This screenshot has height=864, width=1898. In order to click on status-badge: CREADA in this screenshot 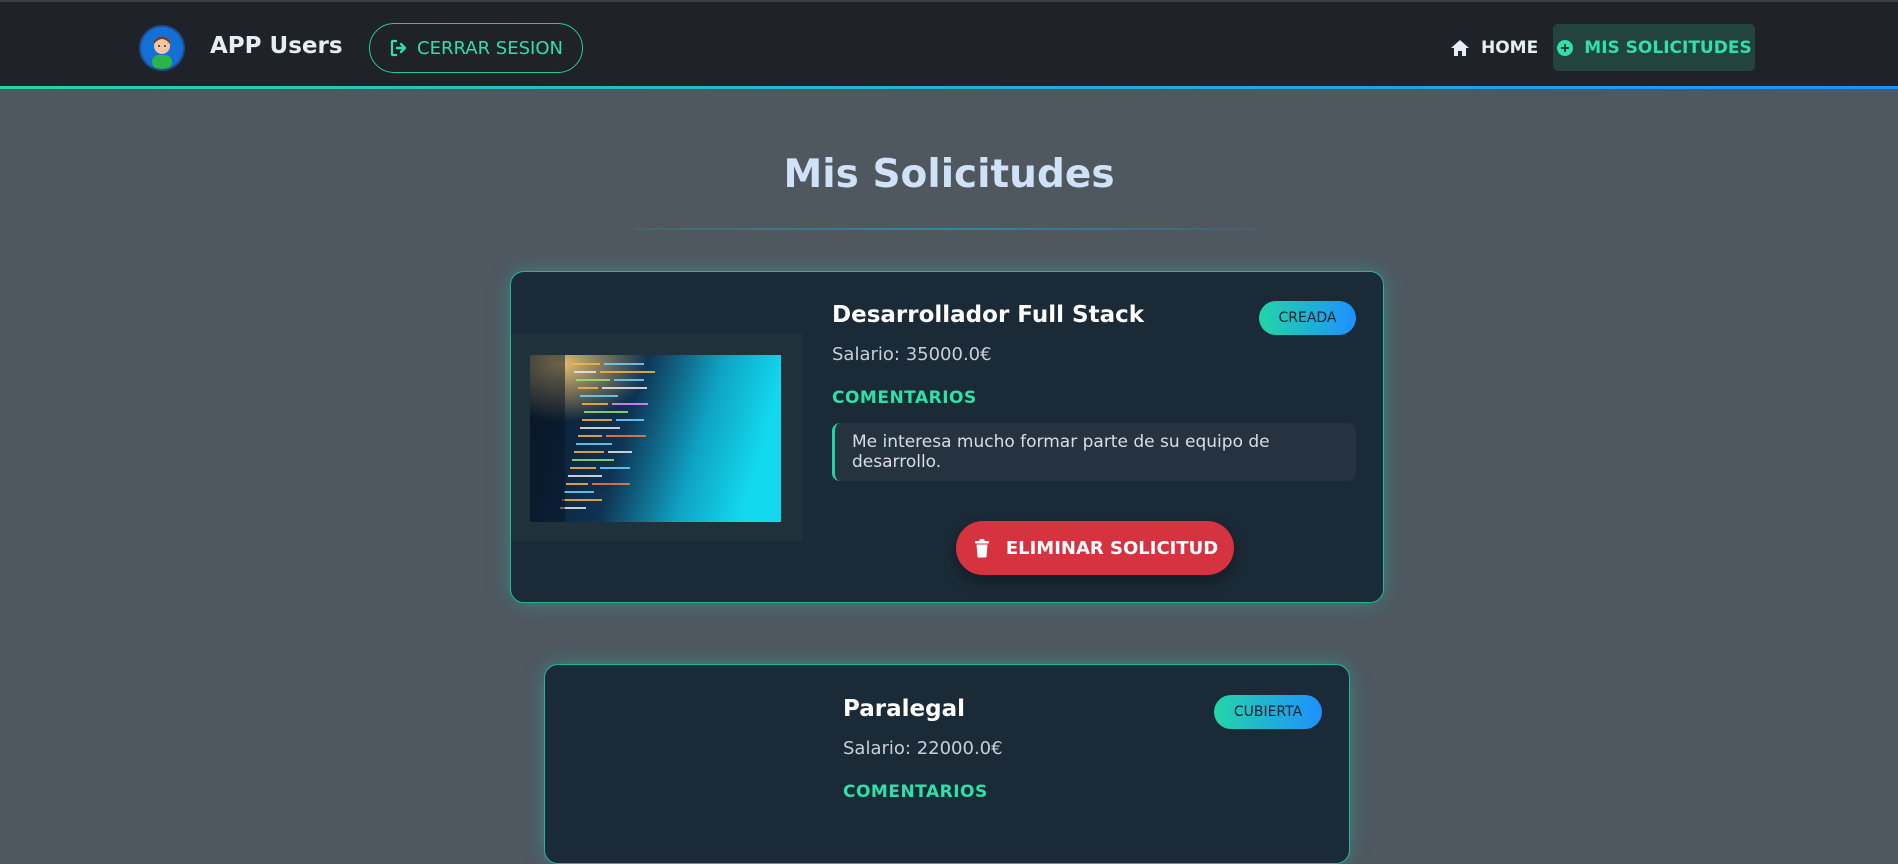, I will do `click(1307, 318)`.